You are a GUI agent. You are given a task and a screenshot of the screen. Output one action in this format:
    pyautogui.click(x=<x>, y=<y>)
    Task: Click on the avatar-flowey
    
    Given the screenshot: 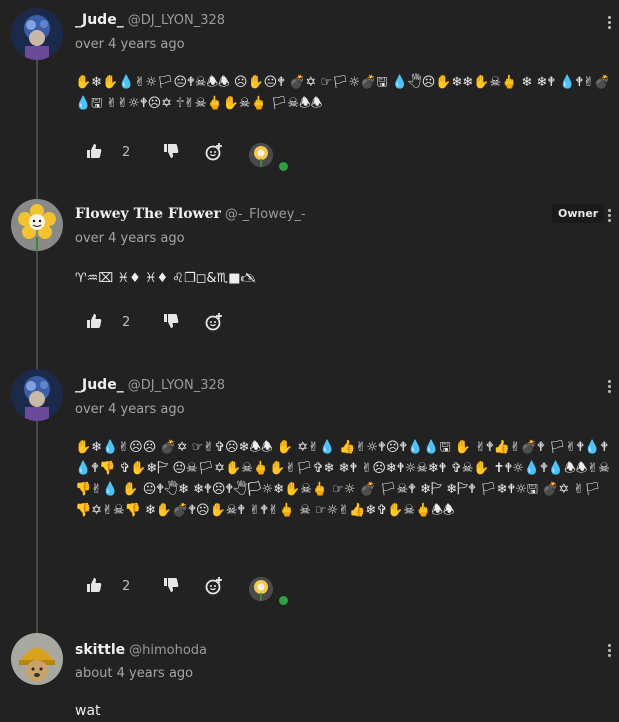 What is the action you would take?
    pyautogui.click(x=37, y=225)
    